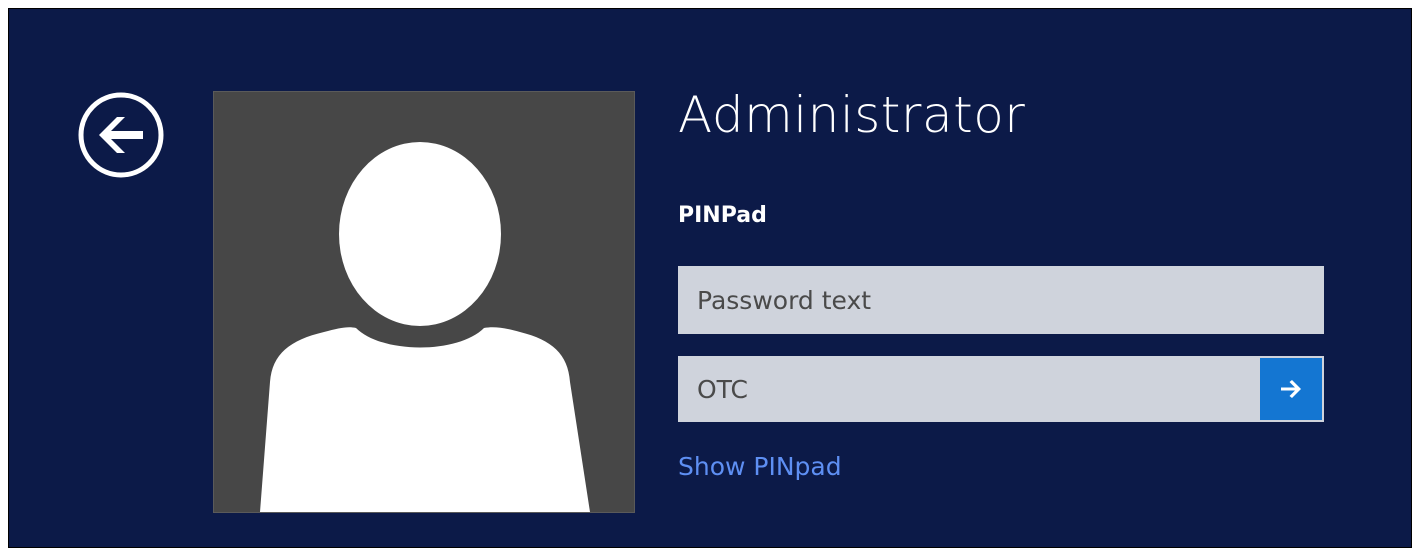  What do you see at coordinates (722, 215) in the screenshot?
I see `credential-provider-label: PINPad` at bounding box center [722, 215].